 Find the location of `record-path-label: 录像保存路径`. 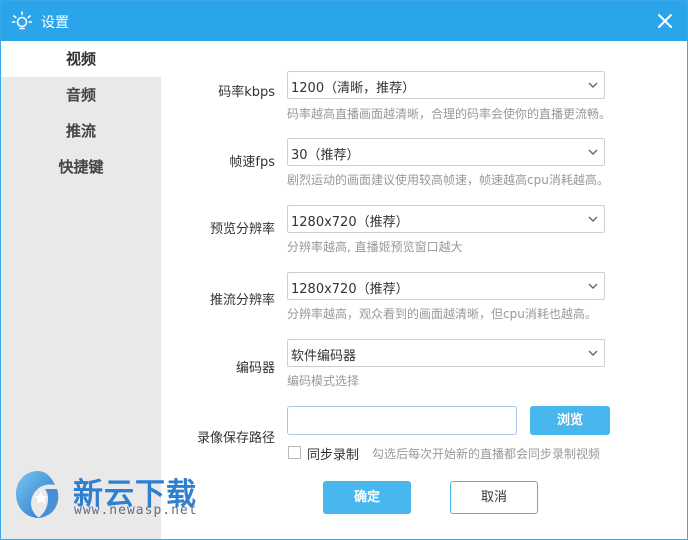

record-path-label: 录像保存路径 is located at coordinates (235, 438).